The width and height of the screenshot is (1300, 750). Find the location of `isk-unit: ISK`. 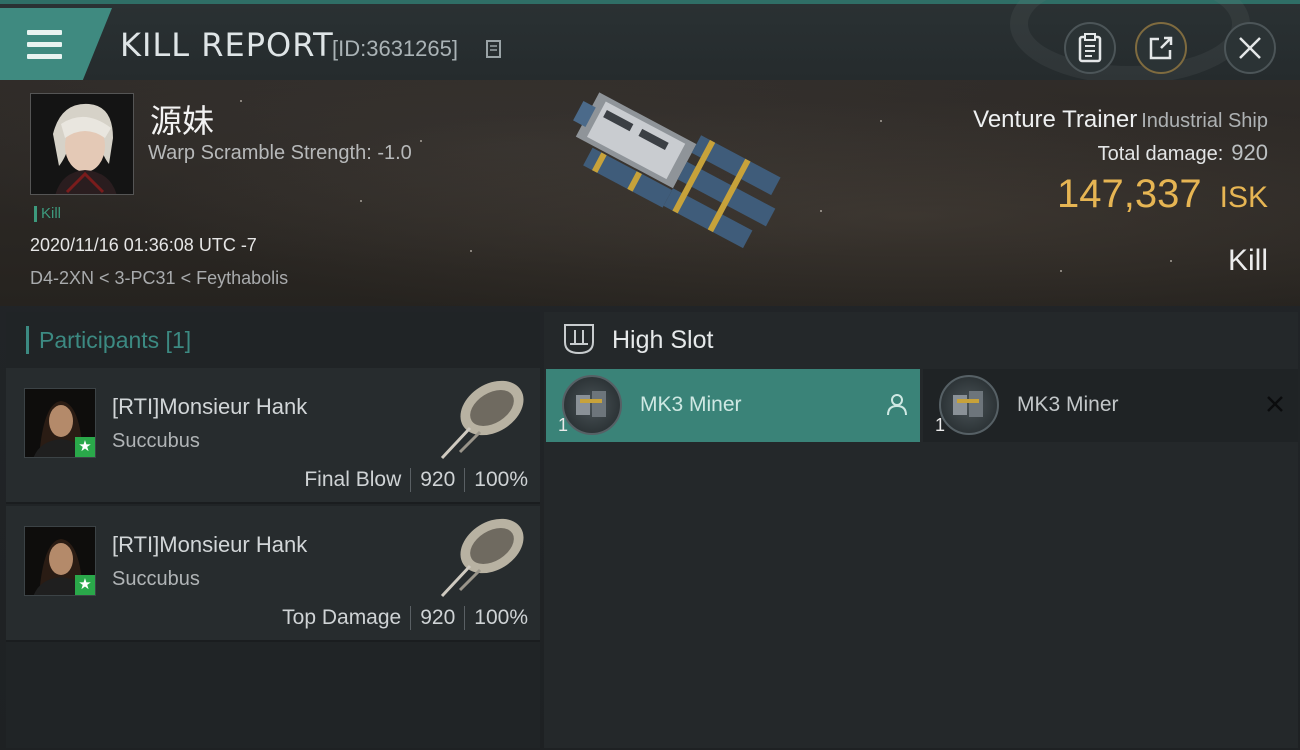

isk-unit: ISK is located at coordinates (1243, 197).